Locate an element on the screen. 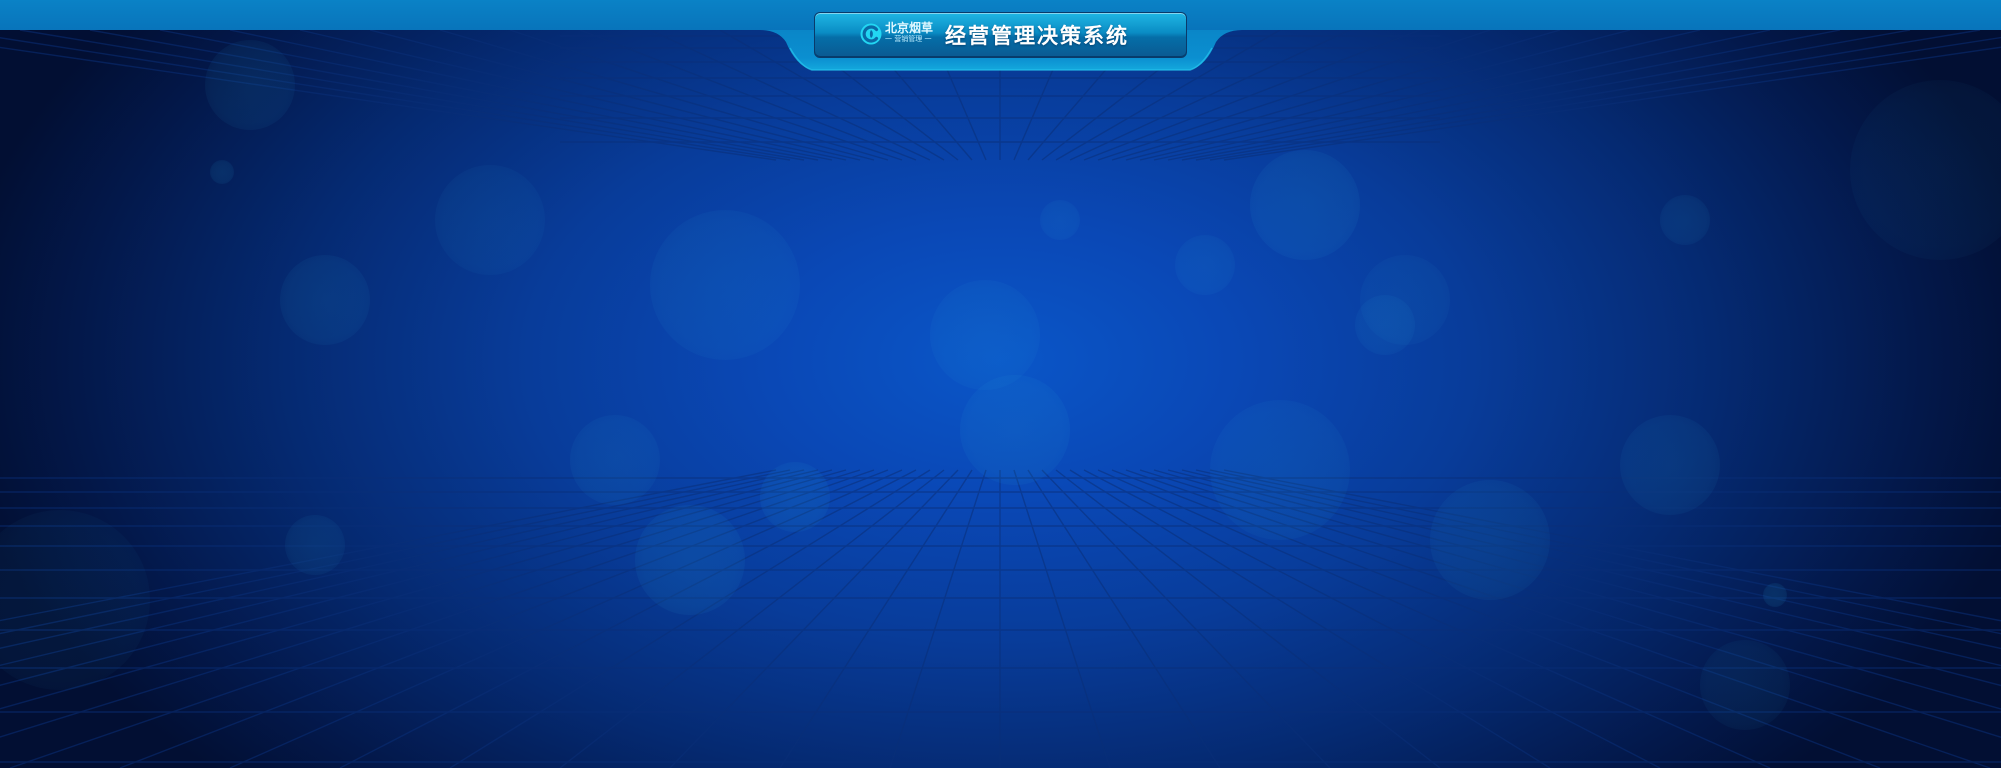  title-plate: 北京烟草 一 营销管理 一 经营管理决策系统 is located at coordinates (1000, 35).